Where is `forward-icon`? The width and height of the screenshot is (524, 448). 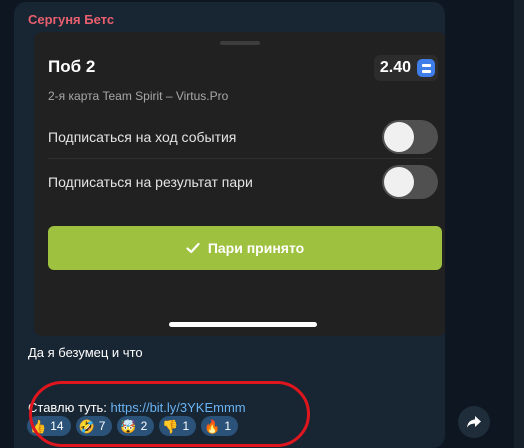
forward-icon is located at coordinates (474, 422).